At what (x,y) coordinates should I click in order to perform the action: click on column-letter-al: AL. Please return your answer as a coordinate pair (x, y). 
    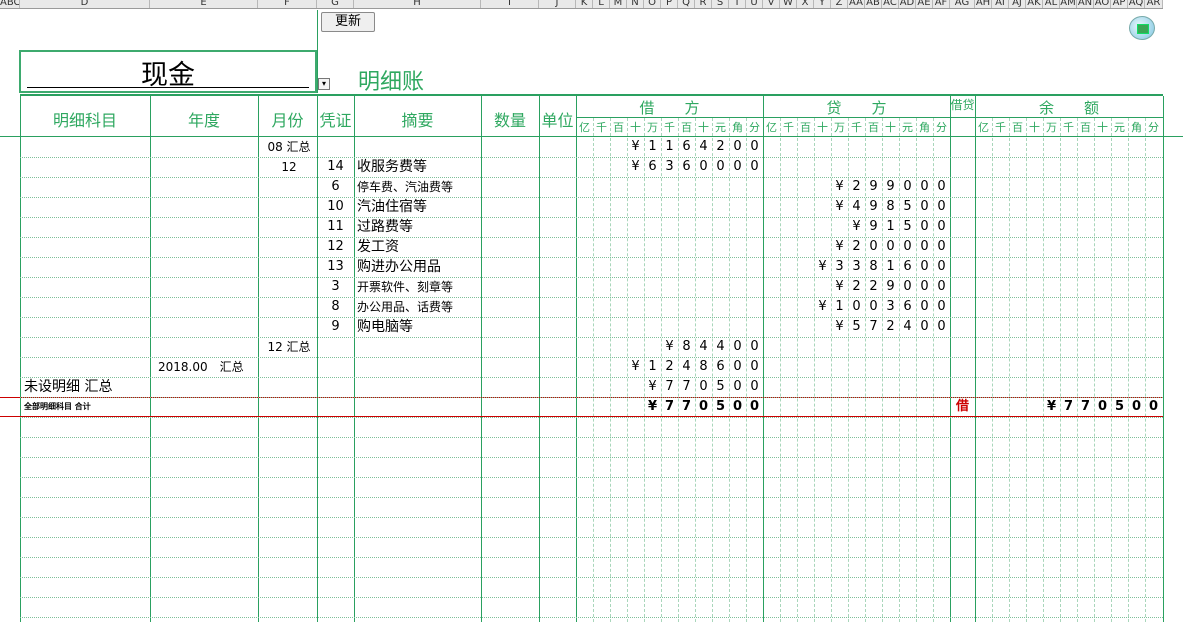
    Looking at the image, I should click on (1051, 4).